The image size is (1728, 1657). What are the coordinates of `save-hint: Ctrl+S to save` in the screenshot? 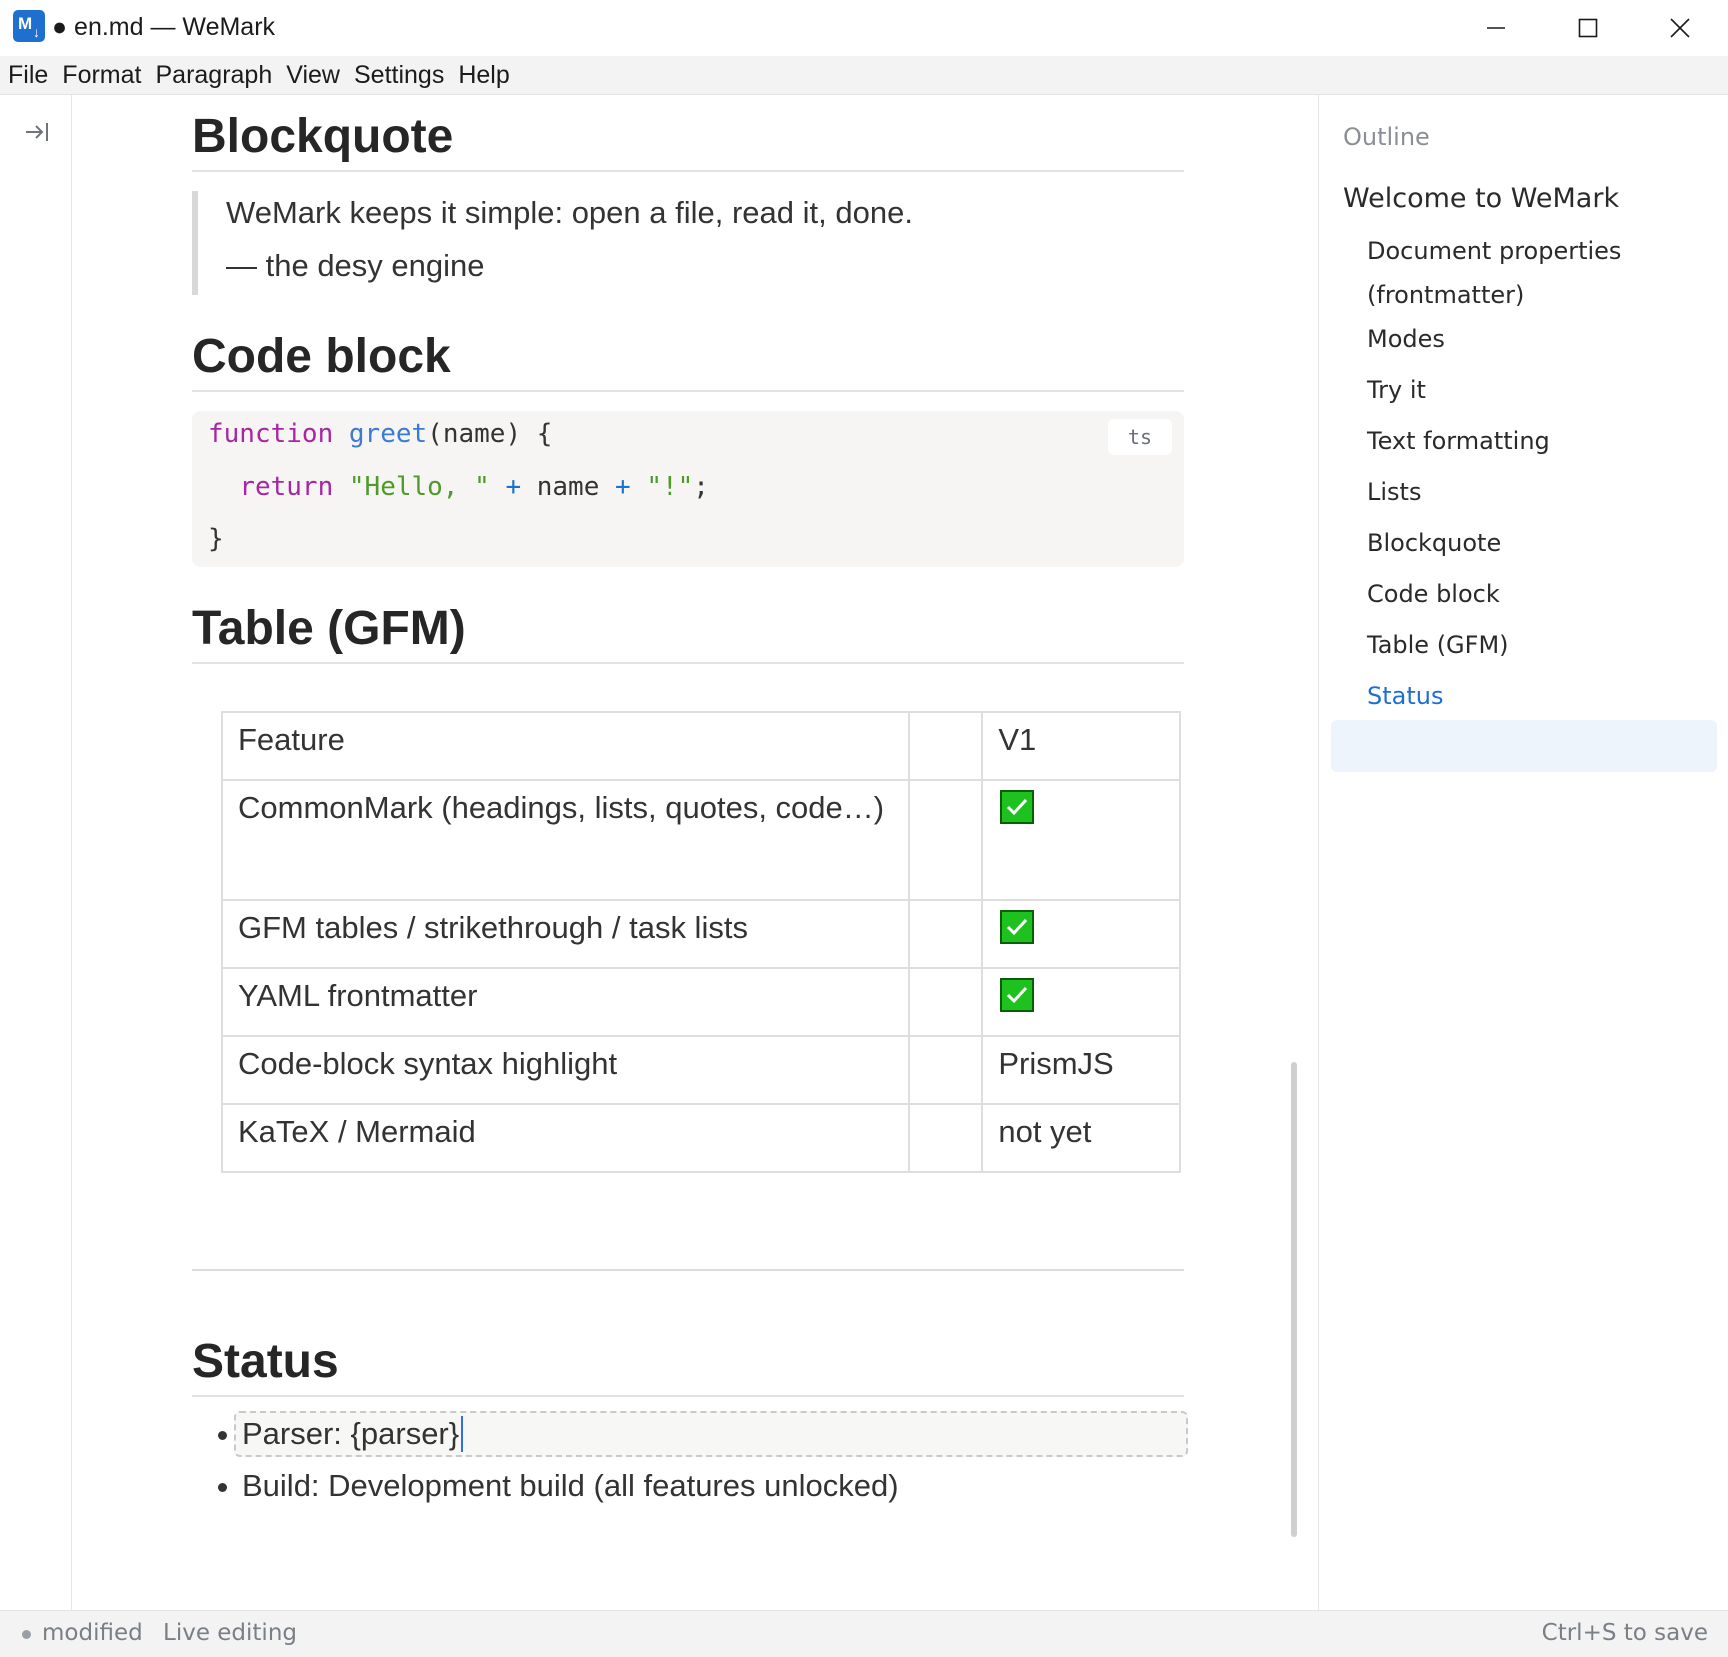 It's located at (1624, 1633).